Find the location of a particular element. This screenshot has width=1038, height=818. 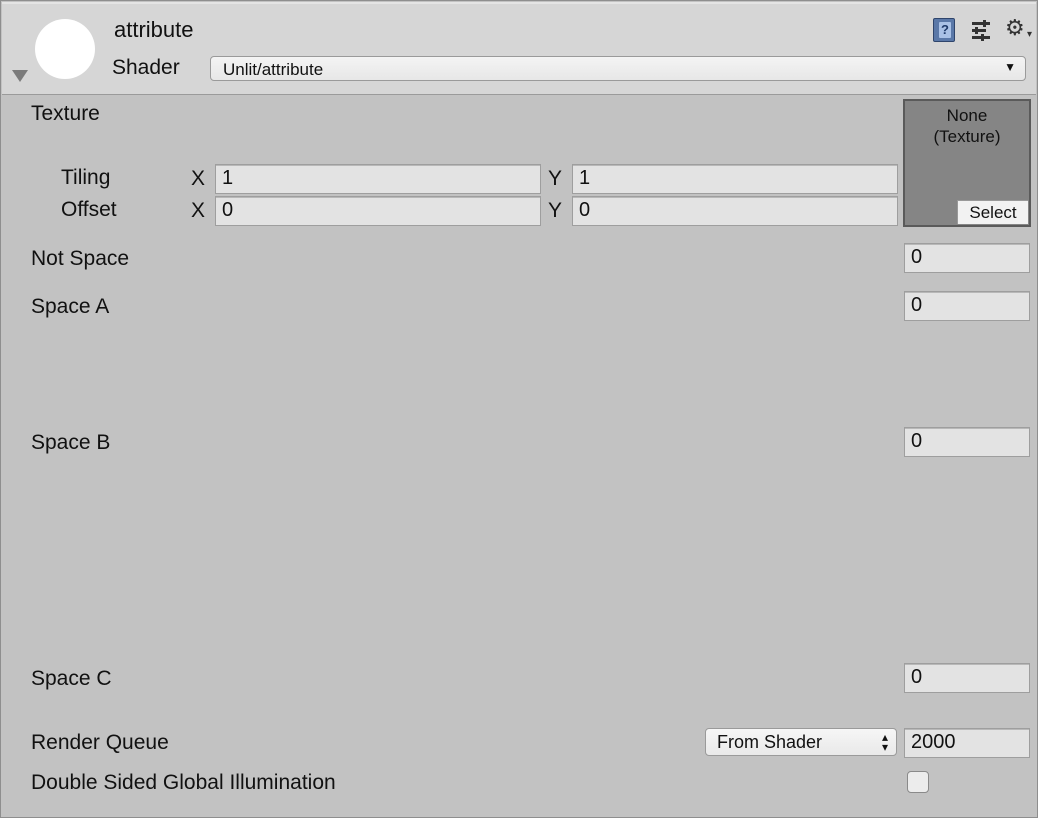

texture-label: Texture is located at coordinates (65, 113).